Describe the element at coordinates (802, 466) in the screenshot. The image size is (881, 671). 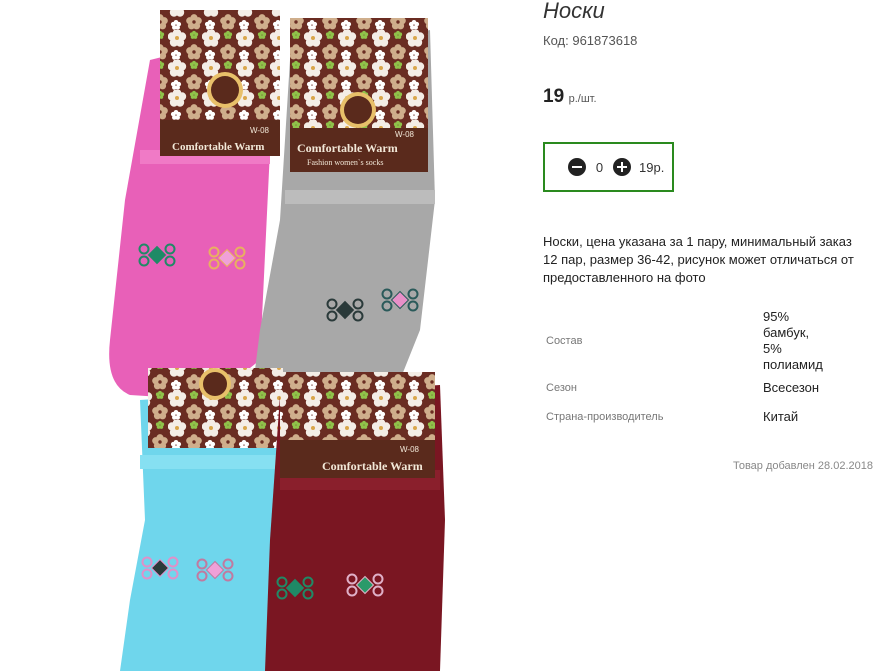
I see `added-date: Товар добавлен 28.02.2018` at that location.